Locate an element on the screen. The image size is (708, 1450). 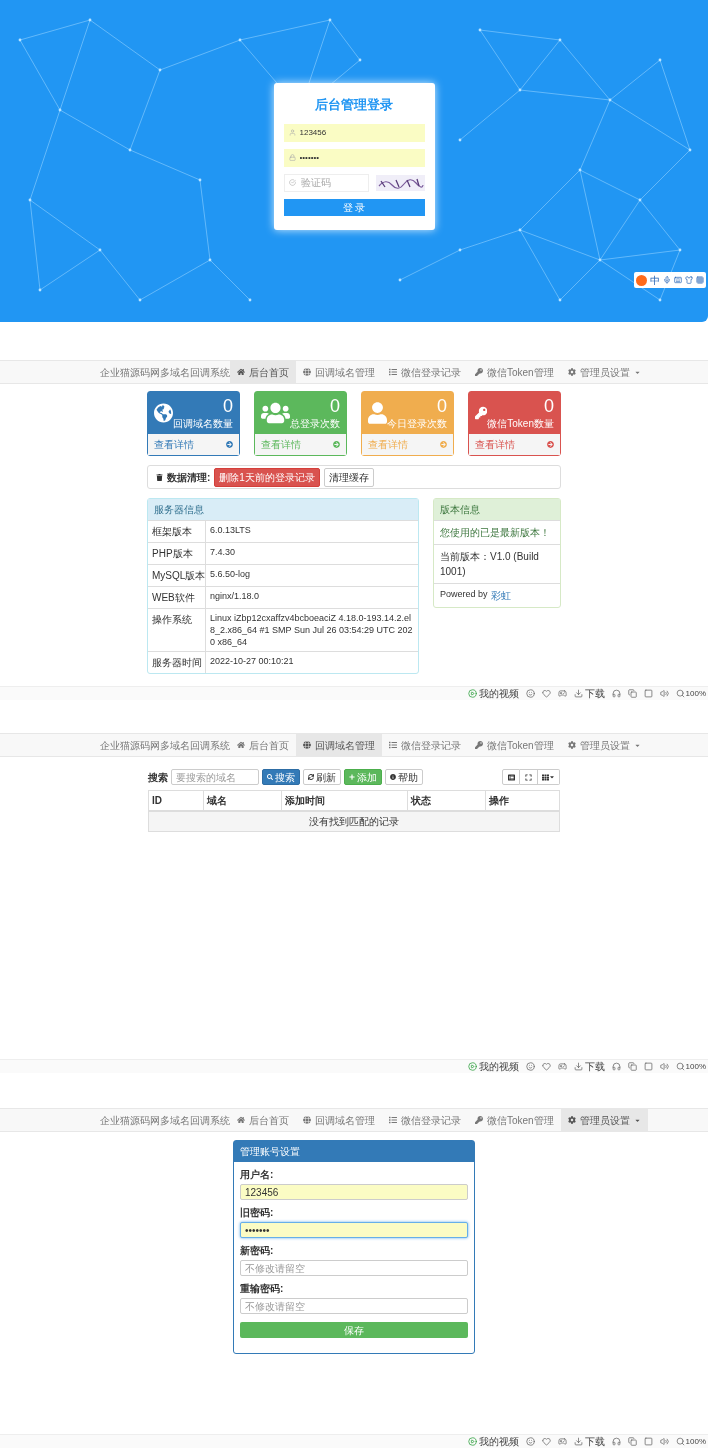
version-number: 当前版本：V1.0 (Build 1001) is located at coordinates (497, 563).